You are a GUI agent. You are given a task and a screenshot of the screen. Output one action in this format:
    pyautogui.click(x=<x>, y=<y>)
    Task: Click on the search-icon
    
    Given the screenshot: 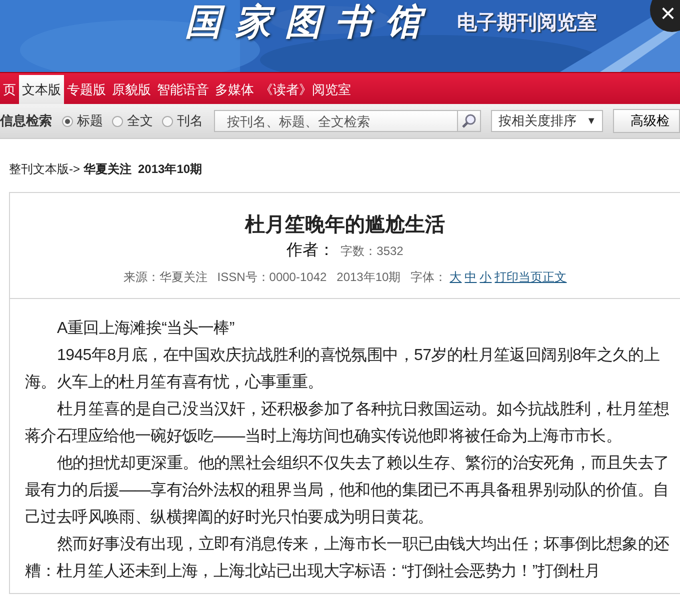 What is the action you would take?
    pyautogui.click(x=469, y=121)
    